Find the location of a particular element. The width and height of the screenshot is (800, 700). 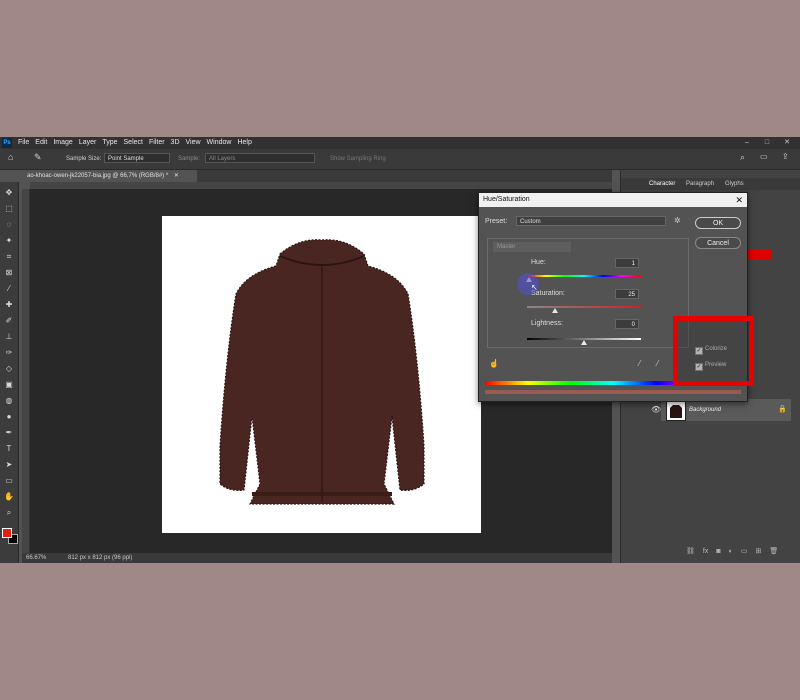

link-layers-icon: ⛓ is located at coordinates (690, 551).